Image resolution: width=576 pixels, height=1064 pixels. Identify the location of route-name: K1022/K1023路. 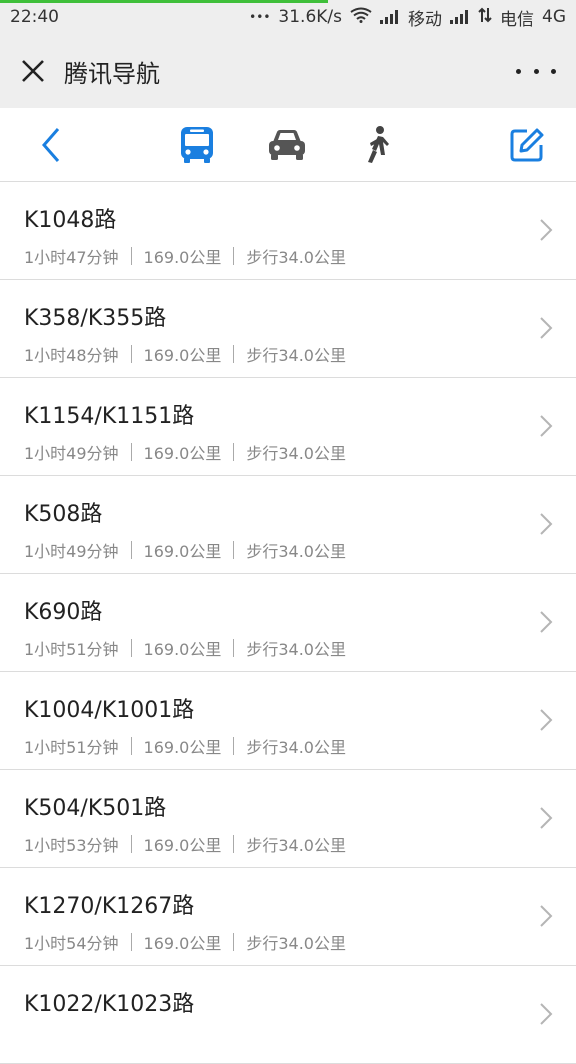
(109, 1004).